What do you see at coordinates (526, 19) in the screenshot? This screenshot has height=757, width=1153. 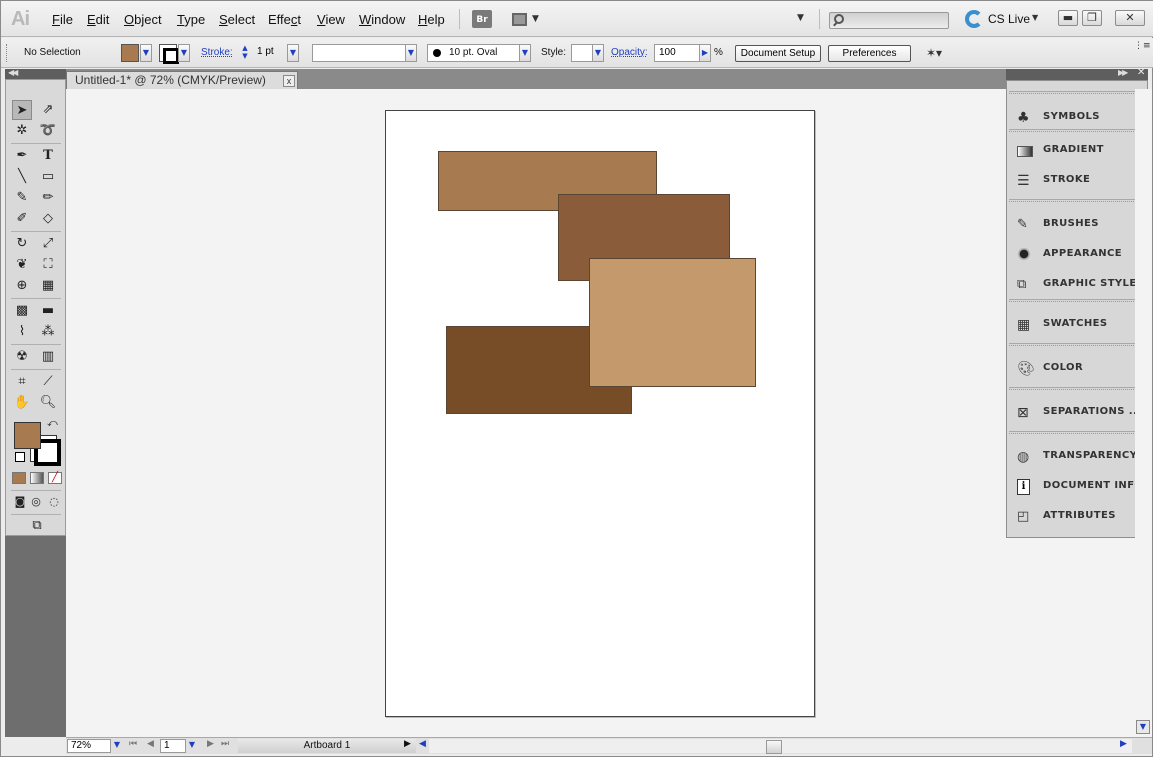 I see `arrange-documents-button: ▼` at bounding box center [526, 19].